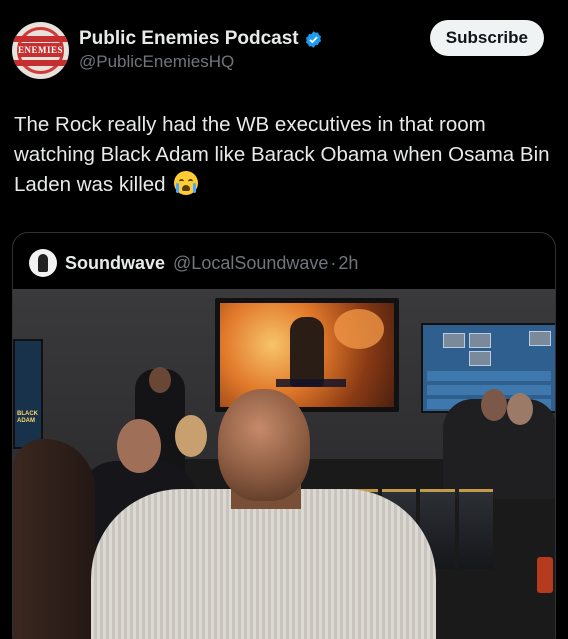 The image size is (568, 639). What do you see at coordinates (250, 263) in the screenshot?
I see `quoted-author-handle: @LocalSoundwave` at bounding box center [250, 263].